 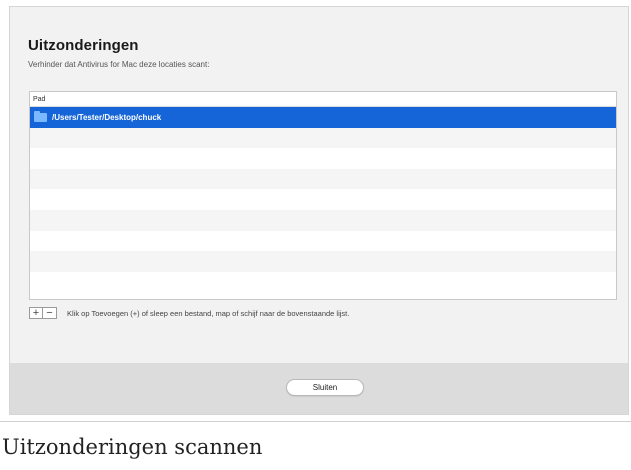 What do you see at coordinates (323, 99) in the screenshot?
I see `column-header-path: Pad` at bounding box center [323, 99].